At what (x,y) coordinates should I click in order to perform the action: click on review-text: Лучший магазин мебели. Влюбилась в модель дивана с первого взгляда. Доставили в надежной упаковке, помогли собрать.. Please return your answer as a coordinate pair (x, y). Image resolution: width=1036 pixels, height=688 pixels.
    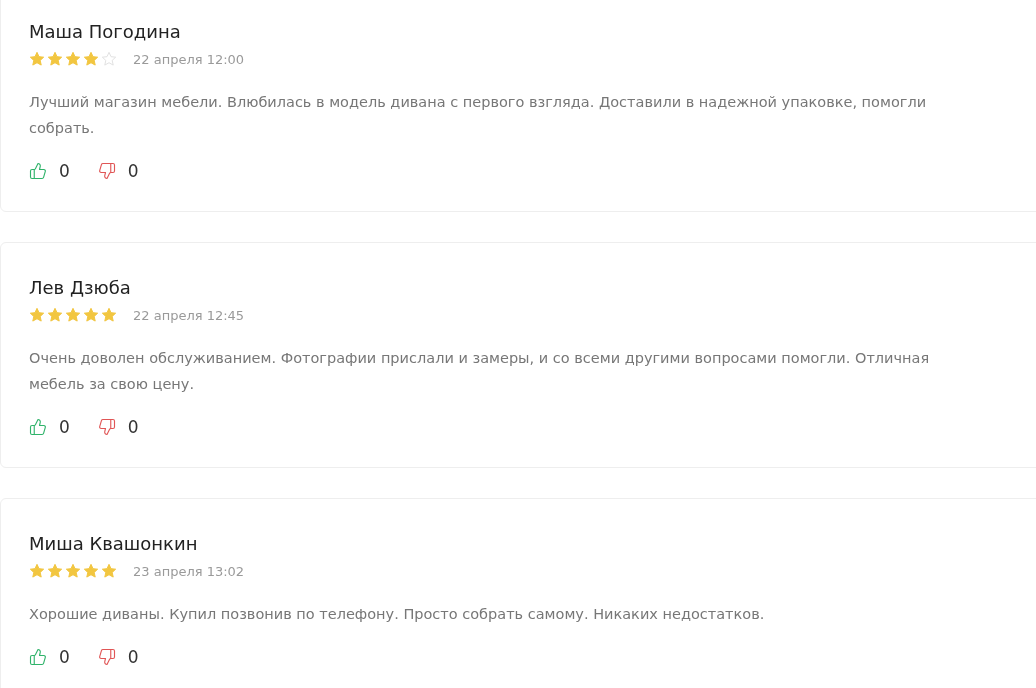
    Looking at the image, I should click on (478, 115).